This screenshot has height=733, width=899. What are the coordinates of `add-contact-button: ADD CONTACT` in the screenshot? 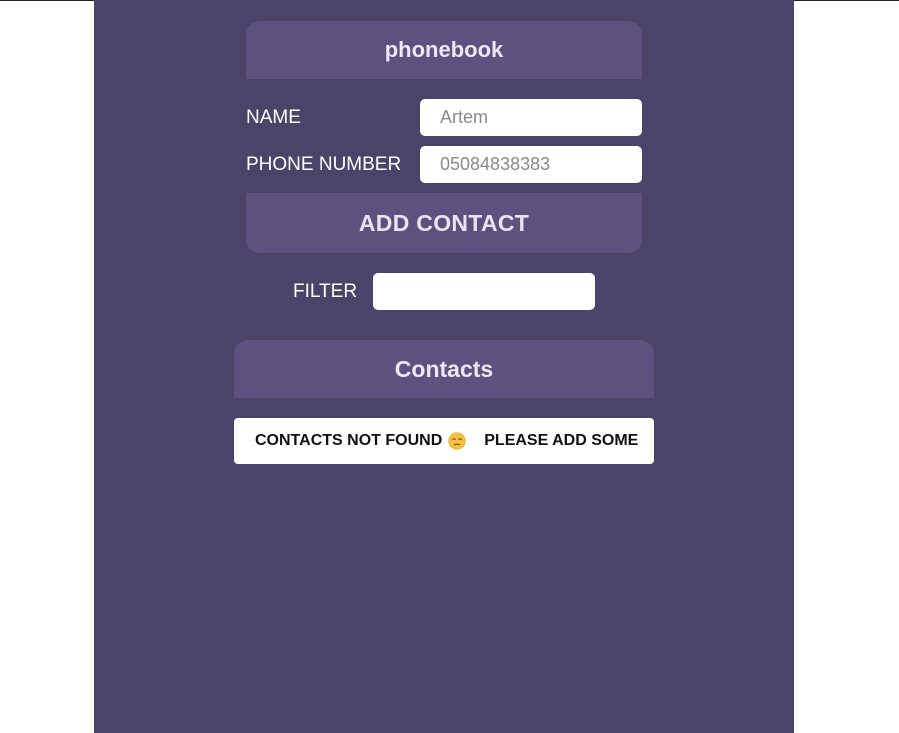 It's located at (444, 223).